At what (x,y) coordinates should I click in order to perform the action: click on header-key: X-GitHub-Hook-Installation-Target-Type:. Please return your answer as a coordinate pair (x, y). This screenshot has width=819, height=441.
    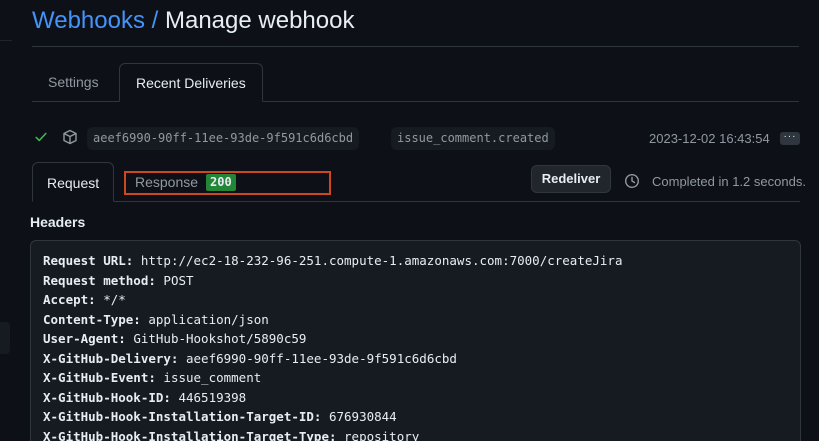
    Looking at the image, I should click on (190, 434).